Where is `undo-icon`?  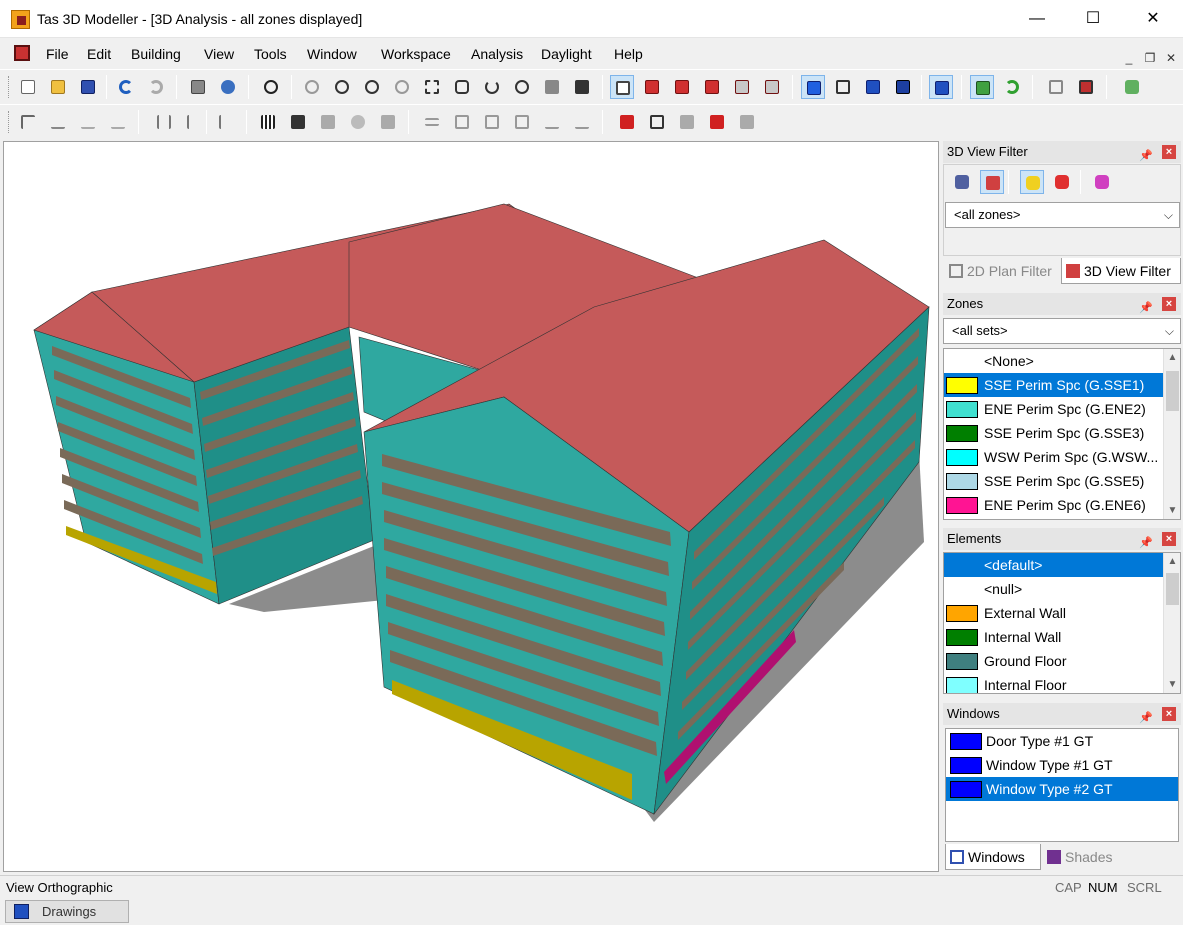 undo-icon is located at coordinates (126, 87).